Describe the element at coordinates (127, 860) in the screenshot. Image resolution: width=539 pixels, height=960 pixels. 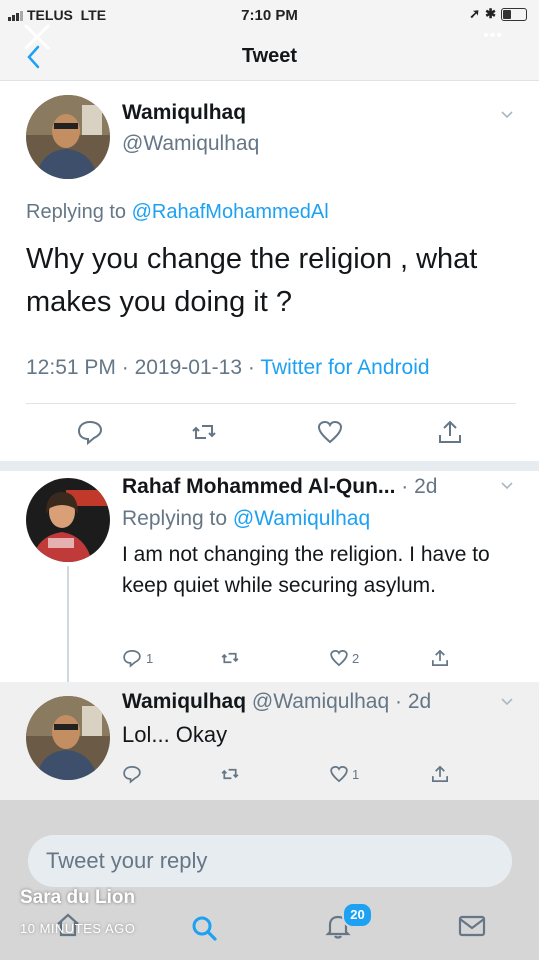
I see `reply-input-placeholder: Tweet your reply` at that location.